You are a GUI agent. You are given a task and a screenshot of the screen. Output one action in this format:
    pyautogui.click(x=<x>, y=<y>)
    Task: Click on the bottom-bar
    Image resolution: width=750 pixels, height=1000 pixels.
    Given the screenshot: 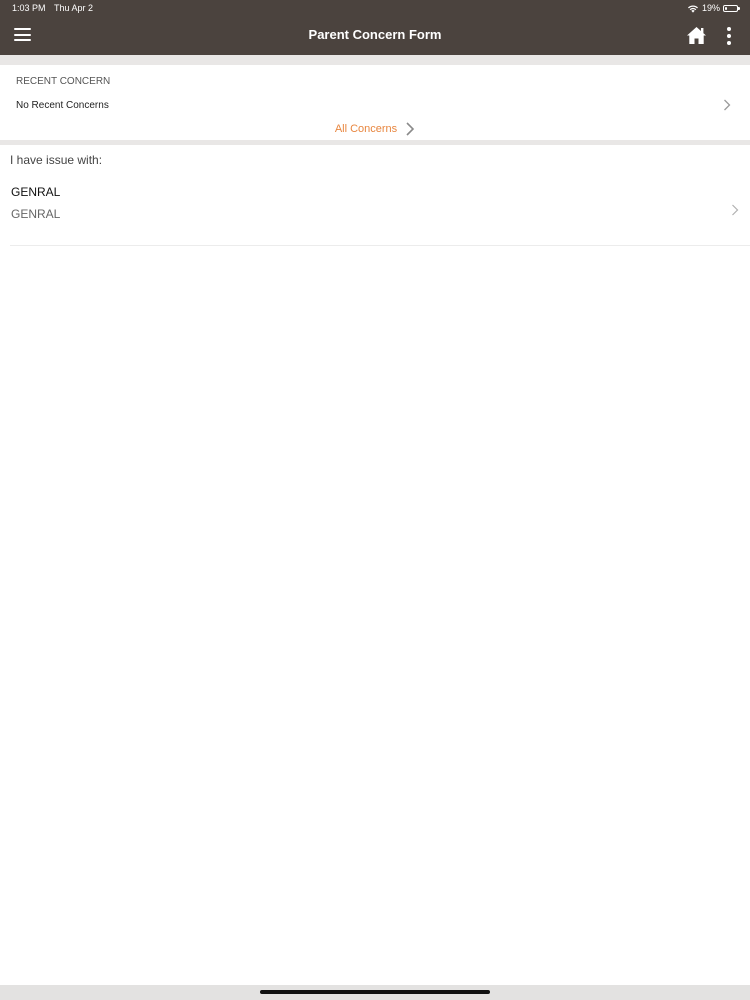 What is the action you would take?
    pyautogui.click(x=375, y=992)
    